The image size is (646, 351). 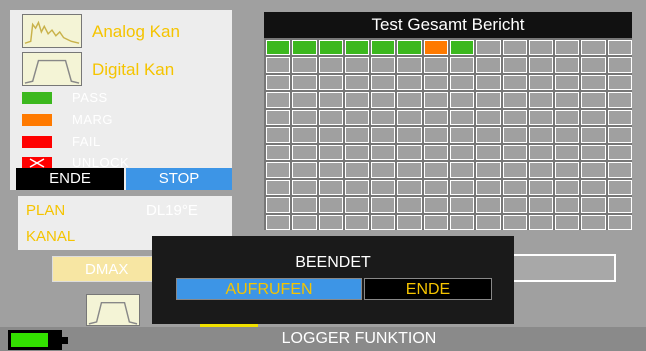 What do you see at coordinates (359, 338) in the screenshot?
I see `status-title: LOGGER FUNKTION` at bounding box center [359, 338].